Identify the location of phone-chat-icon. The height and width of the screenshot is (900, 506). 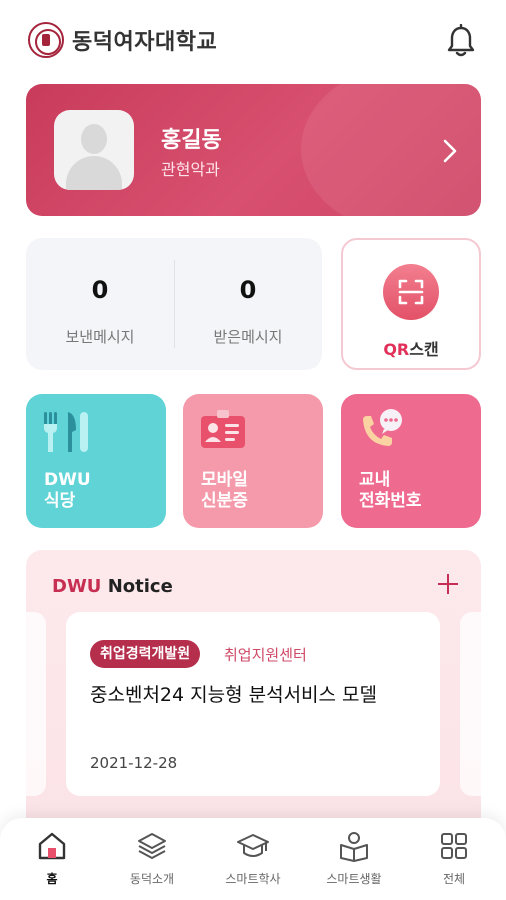
(382, 427).